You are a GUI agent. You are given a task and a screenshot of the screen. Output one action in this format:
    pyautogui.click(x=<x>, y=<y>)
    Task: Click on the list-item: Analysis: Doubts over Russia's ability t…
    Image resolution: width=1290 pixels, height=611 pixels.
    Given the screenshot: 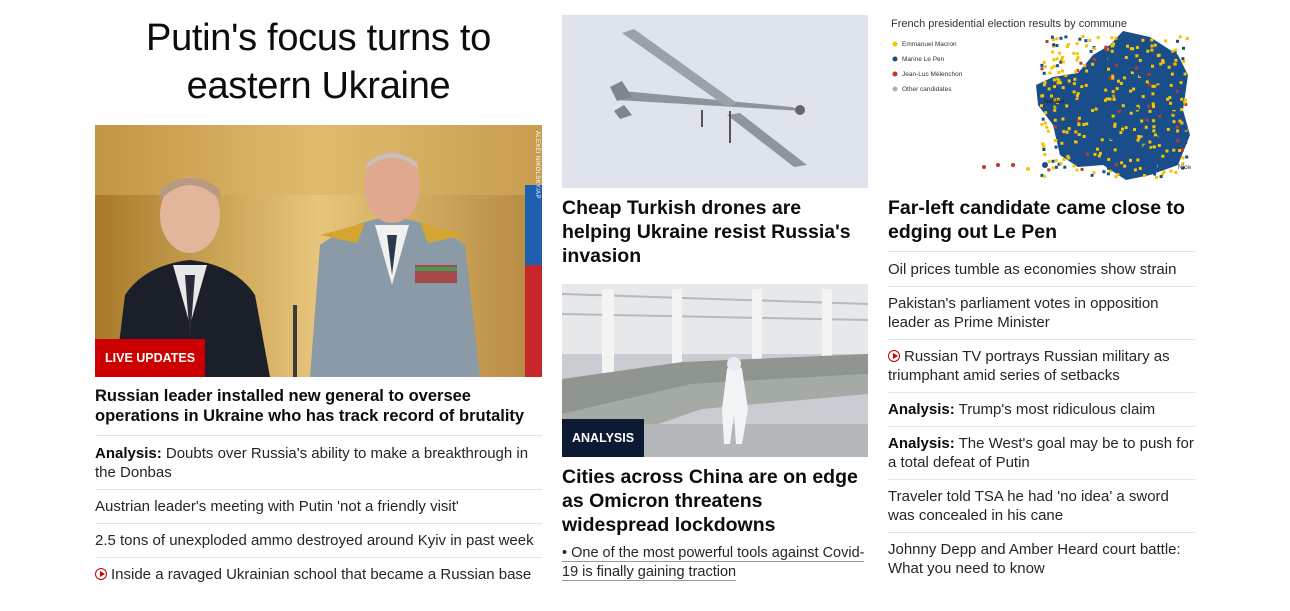 What is the action you would take?
    pyautogui.click(x=318, y=463)
    